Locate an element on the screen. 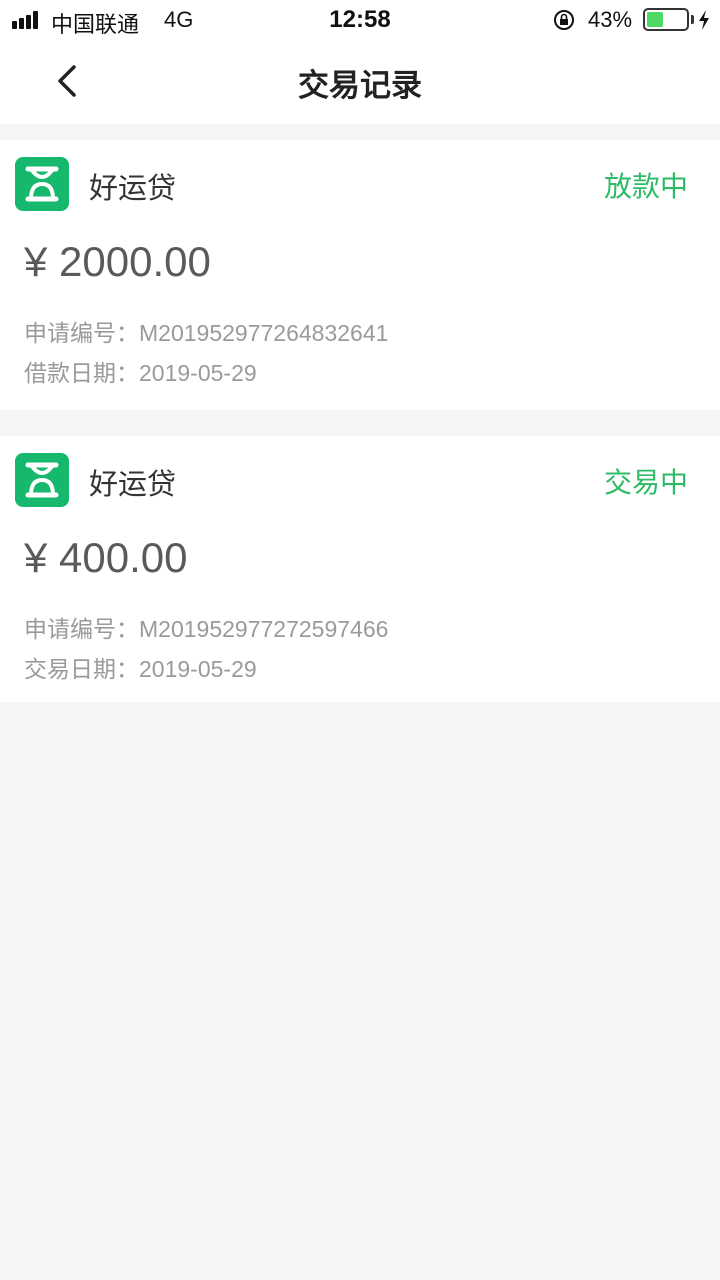 The height and width of the screenshot is (1280, 720). orientation-lock-icon is located at coordinates (564, 20).